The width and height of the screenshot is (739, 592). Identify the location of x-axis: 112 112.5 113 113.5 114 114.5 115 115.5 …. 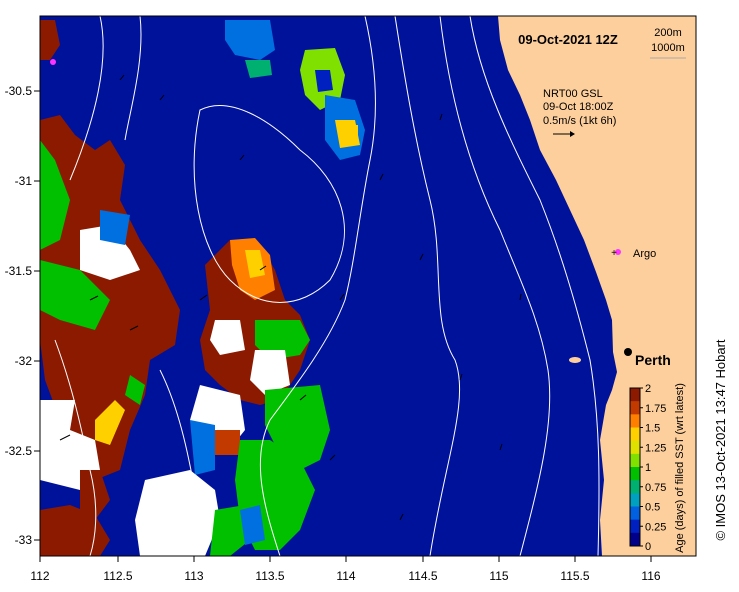
(345, 569).